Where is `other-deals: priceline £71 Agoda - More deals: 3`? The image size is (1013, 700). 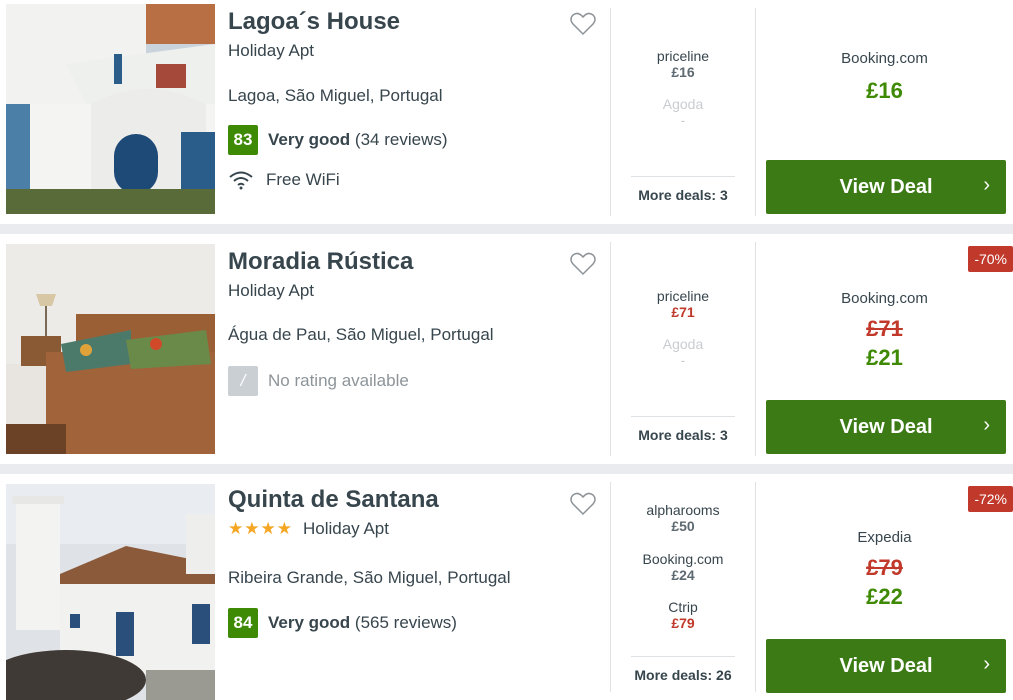 other-deals: priceline £71 Agoda - More deals: 3 is located at coordinates (683, 349).